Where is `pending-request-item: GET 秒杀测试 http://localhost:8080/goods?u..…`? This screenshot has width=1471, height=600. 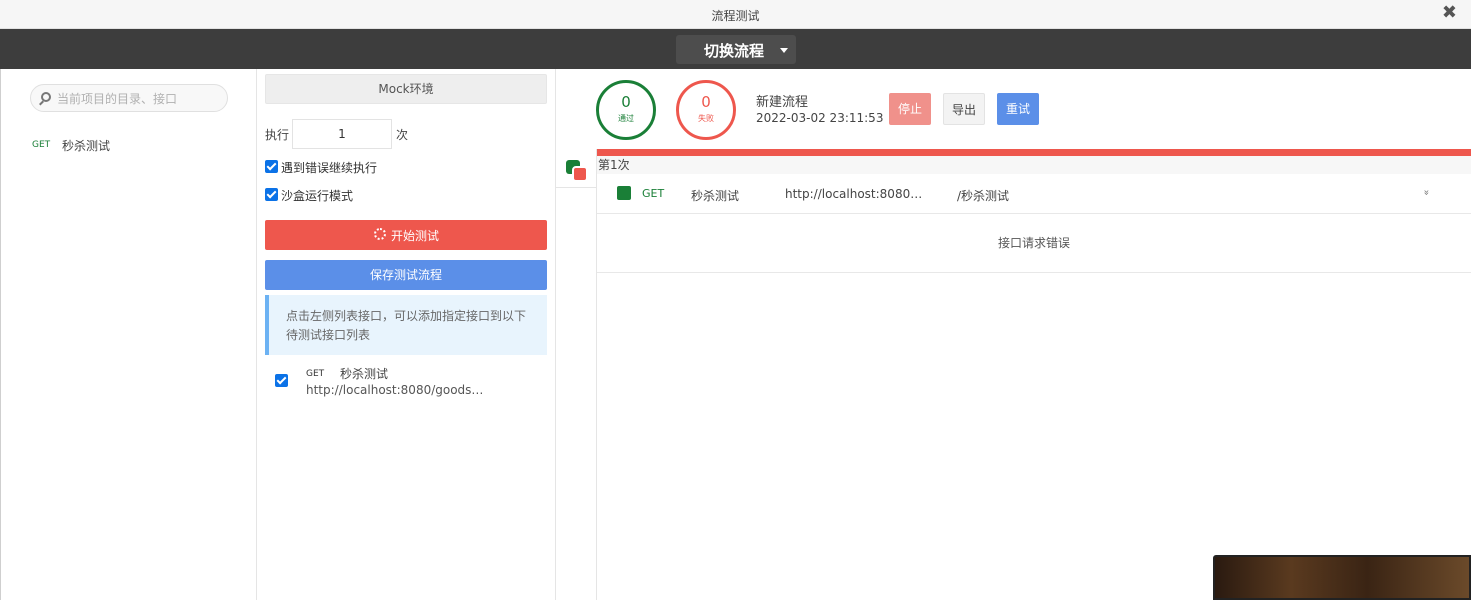
pending-request-item: GET 秒杀测试 http://localhost:8080/goods?u..… is located at coordinates (410, 382).